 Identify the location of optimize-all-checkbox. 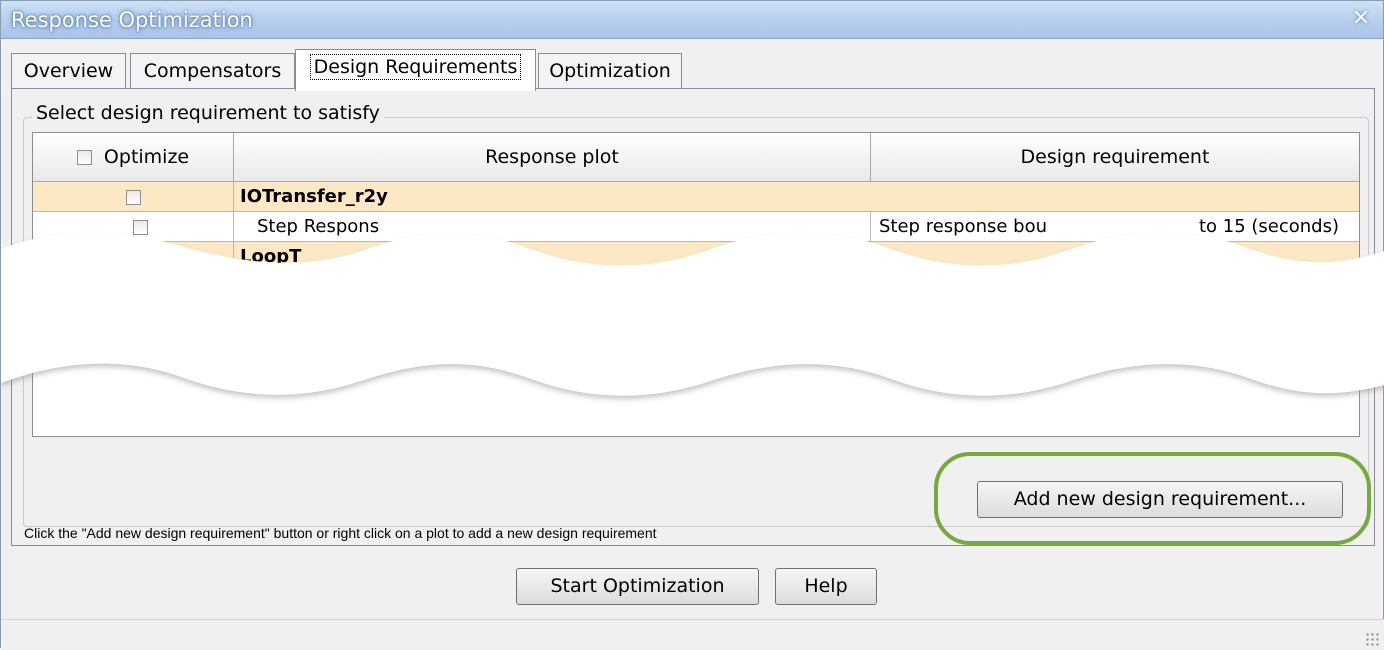
(84, 157).